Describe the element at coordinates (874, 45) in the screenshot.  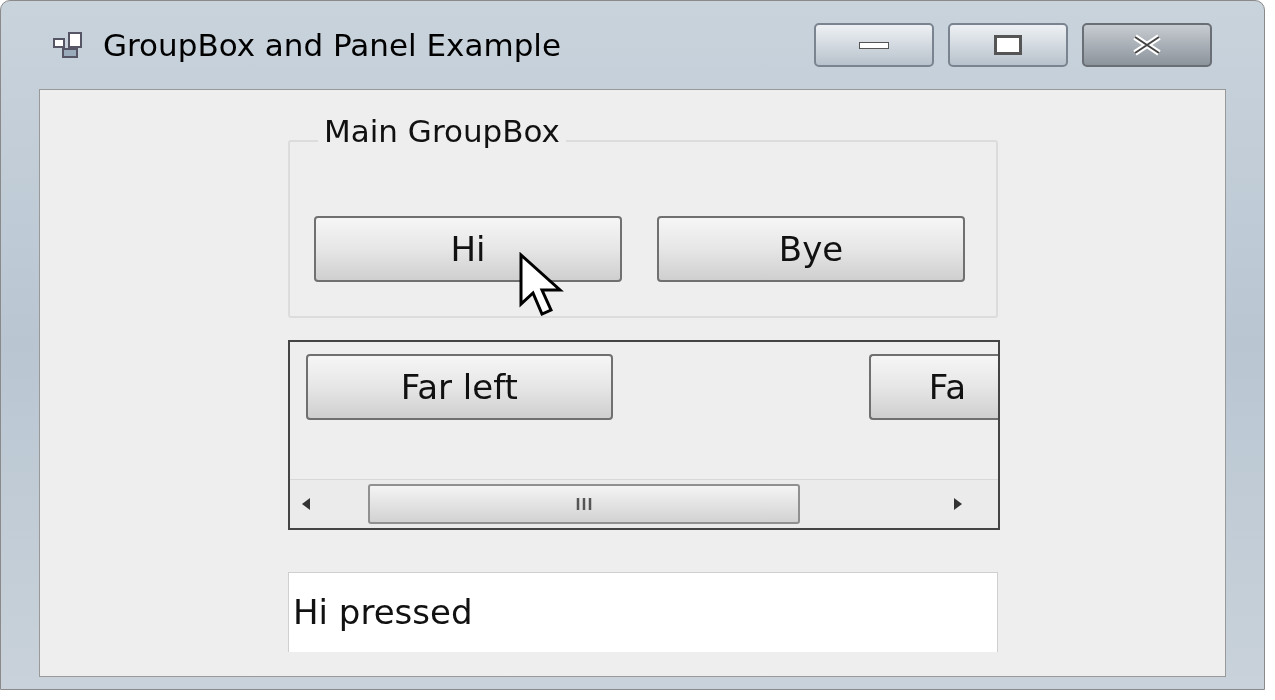
I see `minimize-button` at that location.